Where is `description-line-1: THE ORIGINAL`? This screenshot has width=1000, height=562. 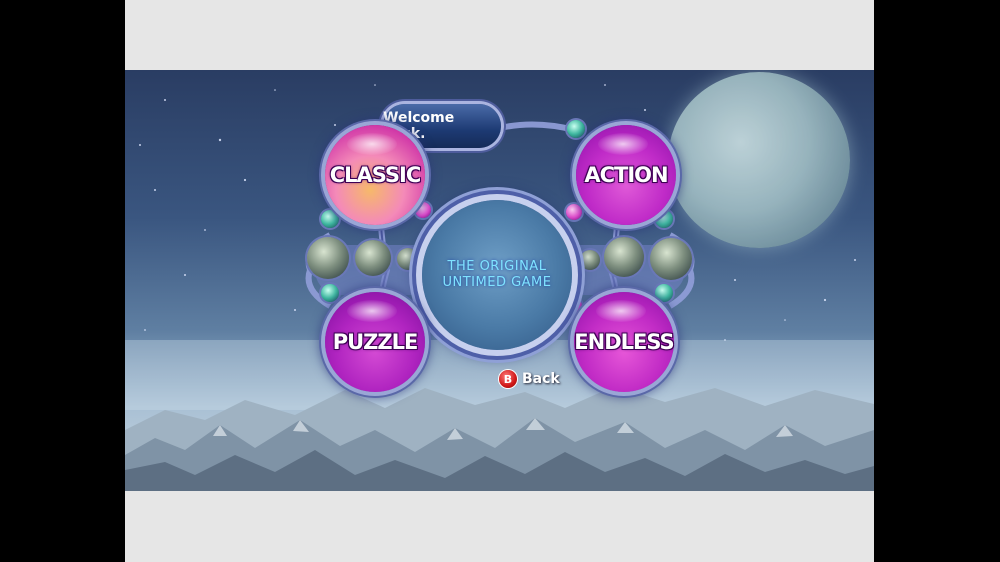
description-line-1: THE ORIGINAL is located at coordinates (497, 266).